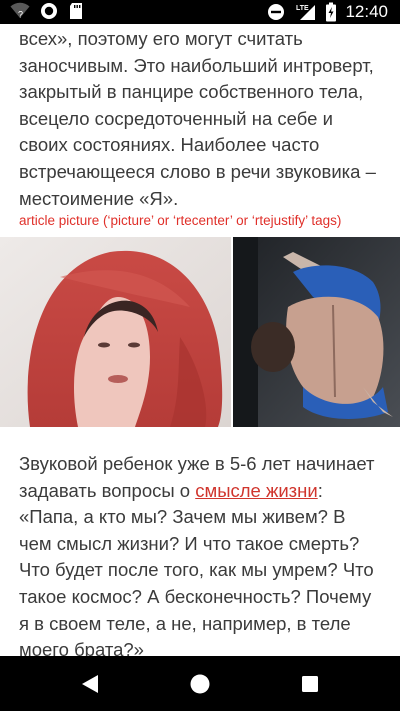 This screenshot has height=711, width=400. I want to click on wifi-question-icon: ?, so click(20, 11).